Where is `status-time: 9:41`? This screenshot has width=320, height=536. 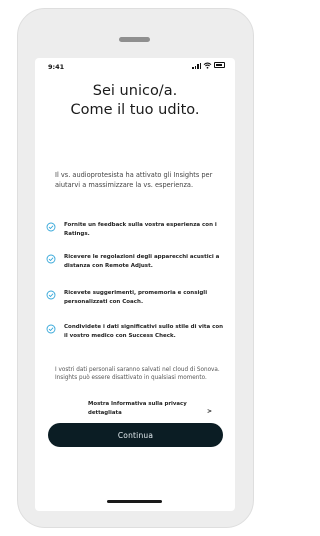
status-time: 9:41 is located at coordinates (56, 67).